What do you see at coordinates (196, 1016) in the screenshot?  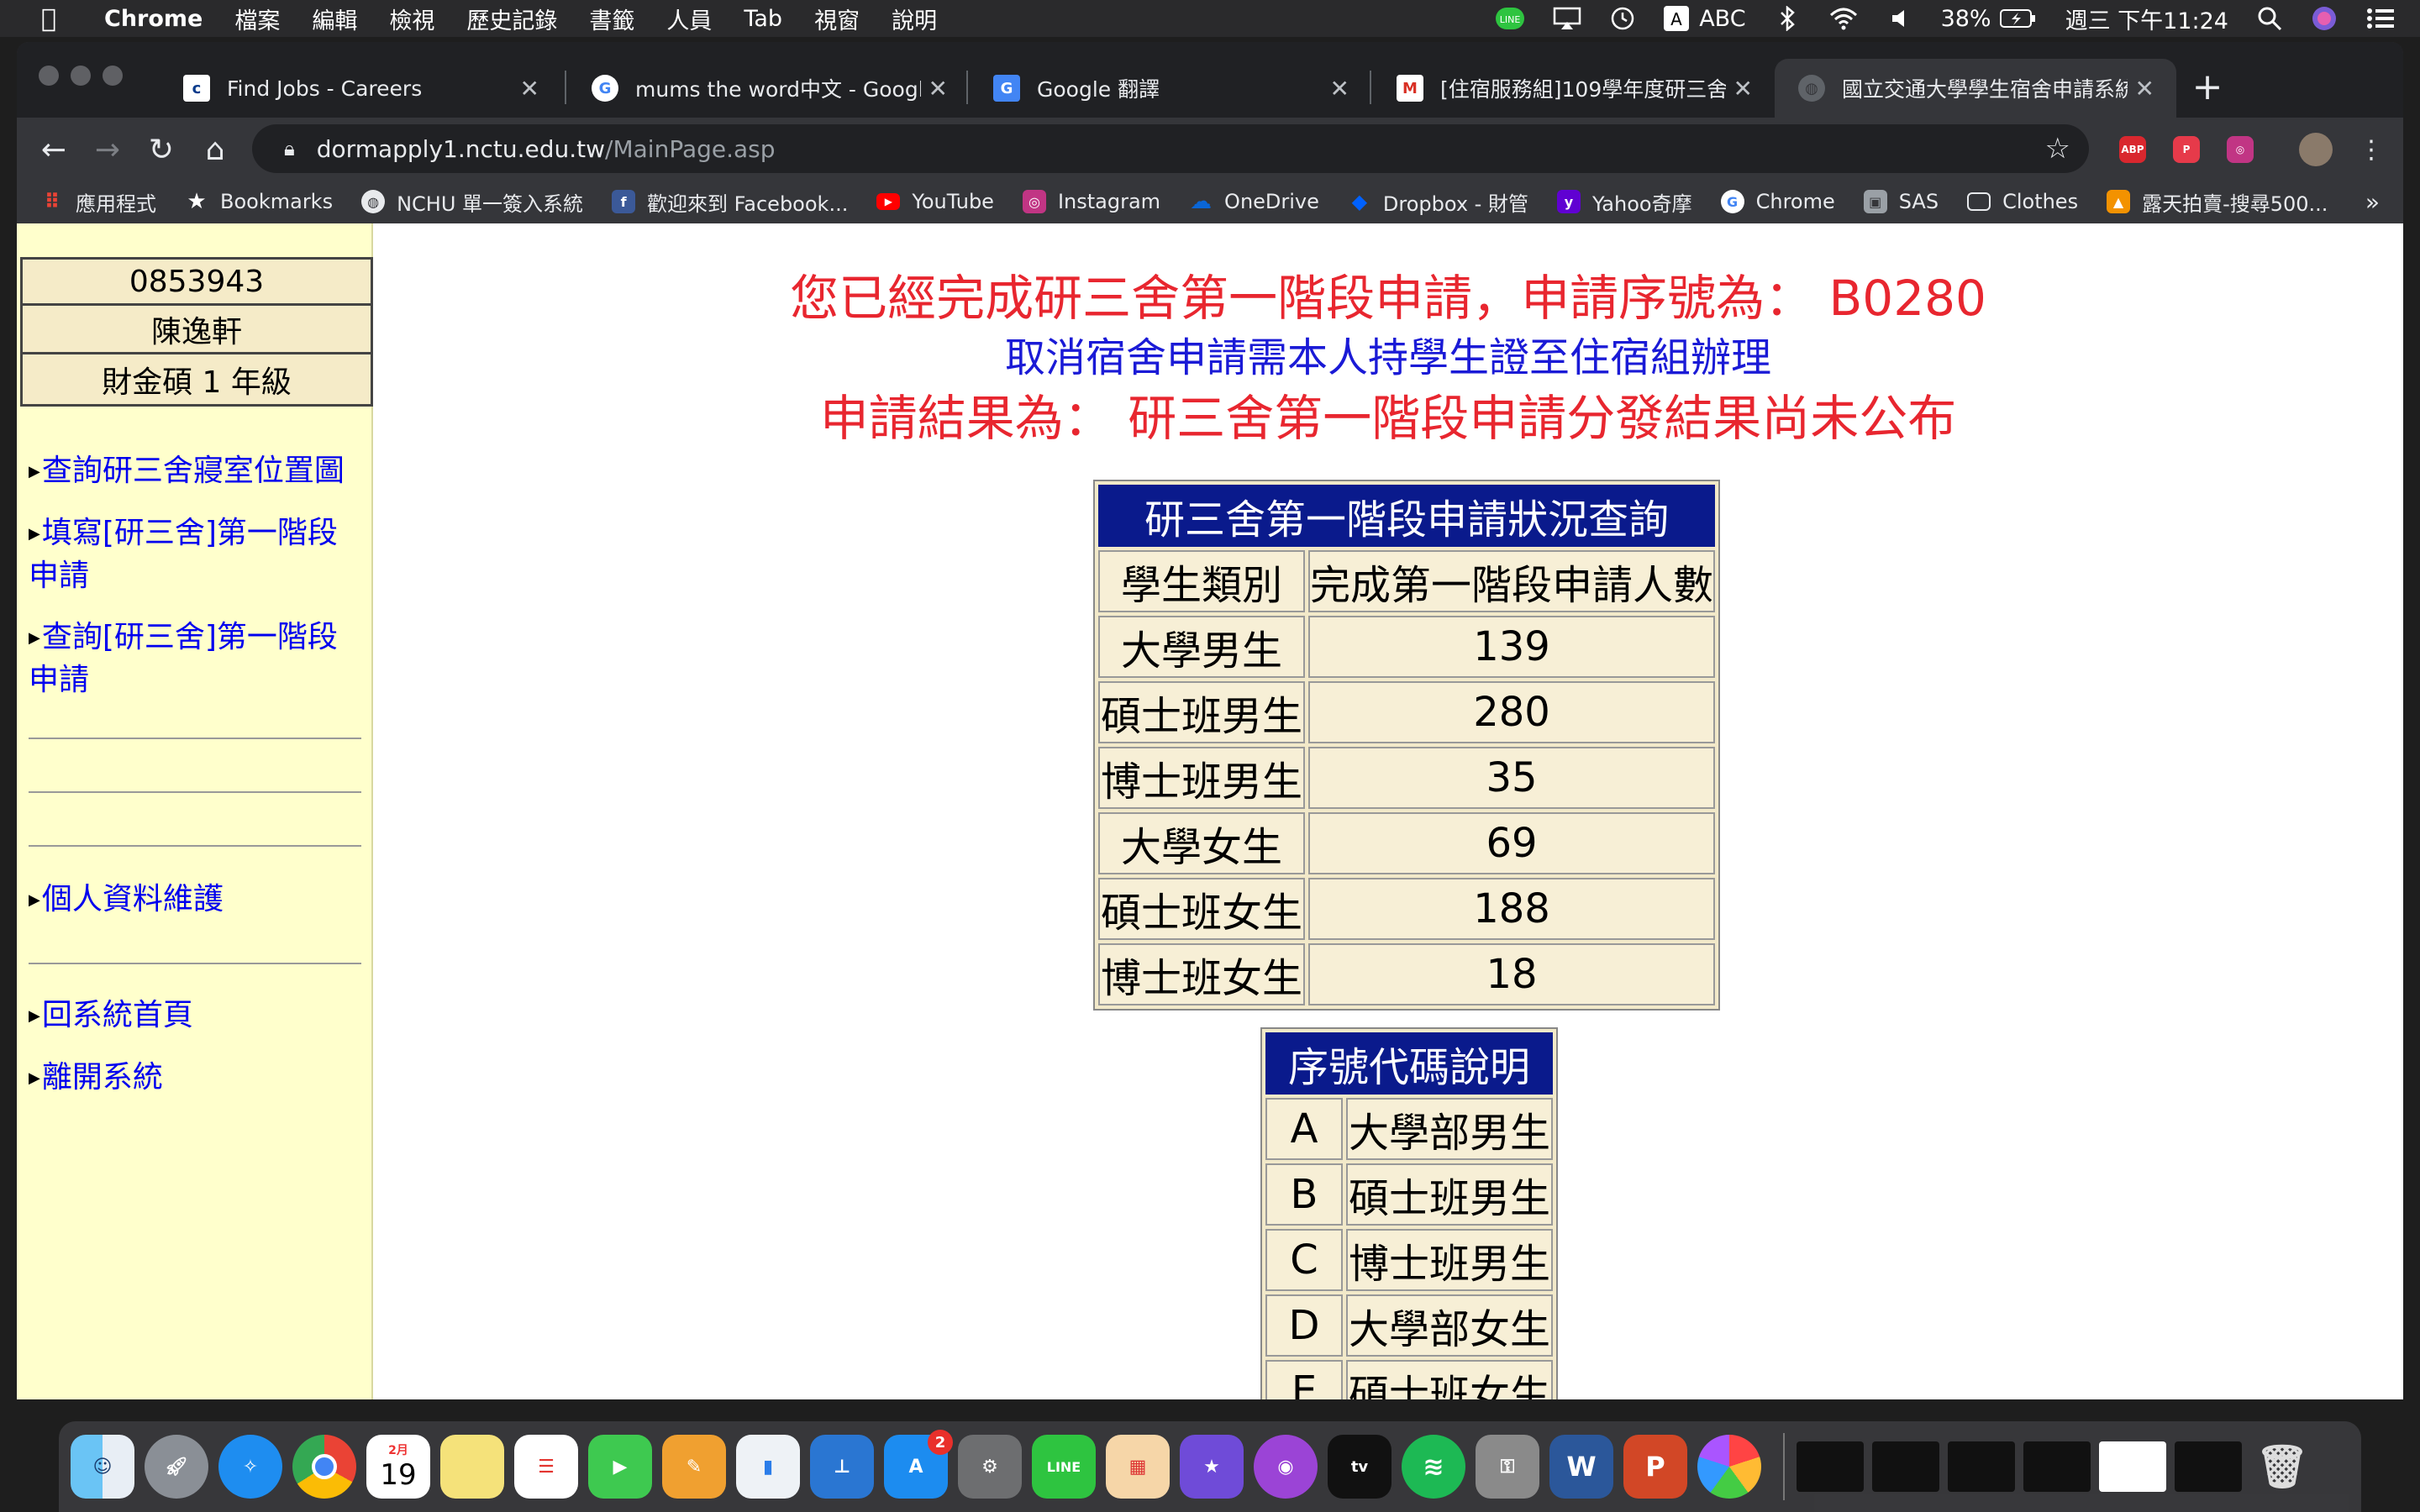 I see `link-system-home: ▶回系統首頁` at bounding box center [196, 1016].